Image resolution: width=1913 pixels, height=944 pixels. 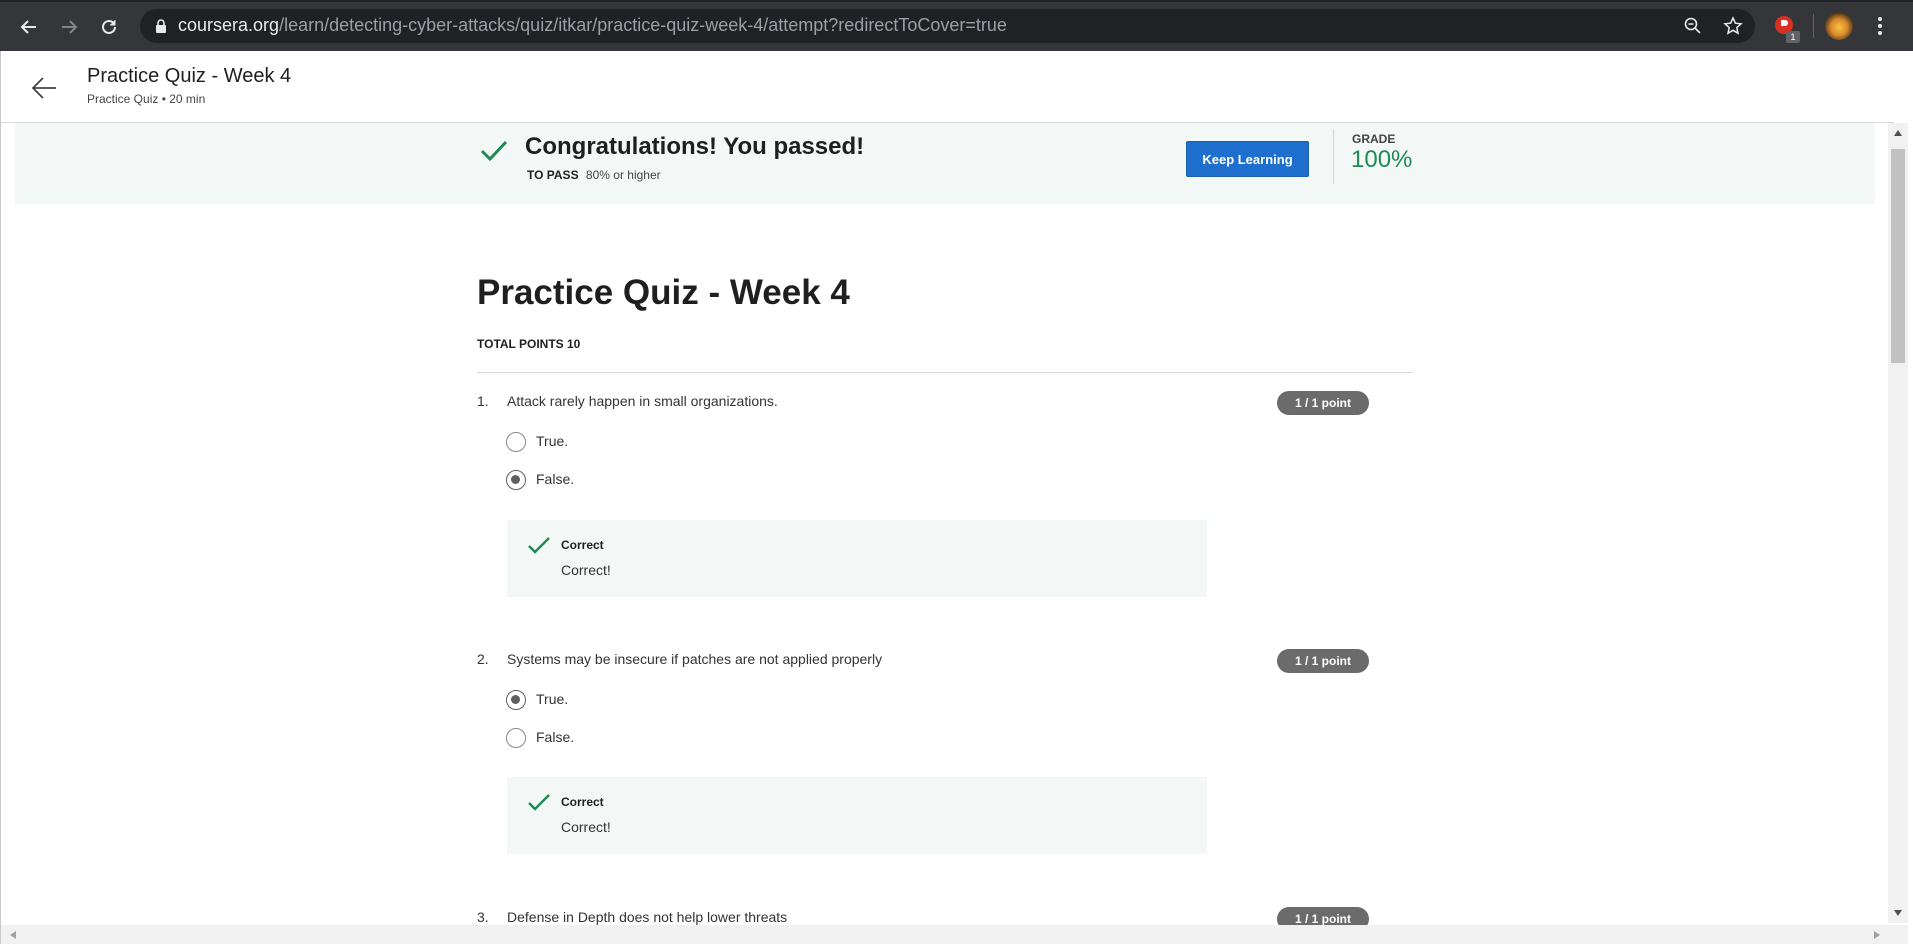 I want to click on grade-divider, so click(x=1333, y=156).